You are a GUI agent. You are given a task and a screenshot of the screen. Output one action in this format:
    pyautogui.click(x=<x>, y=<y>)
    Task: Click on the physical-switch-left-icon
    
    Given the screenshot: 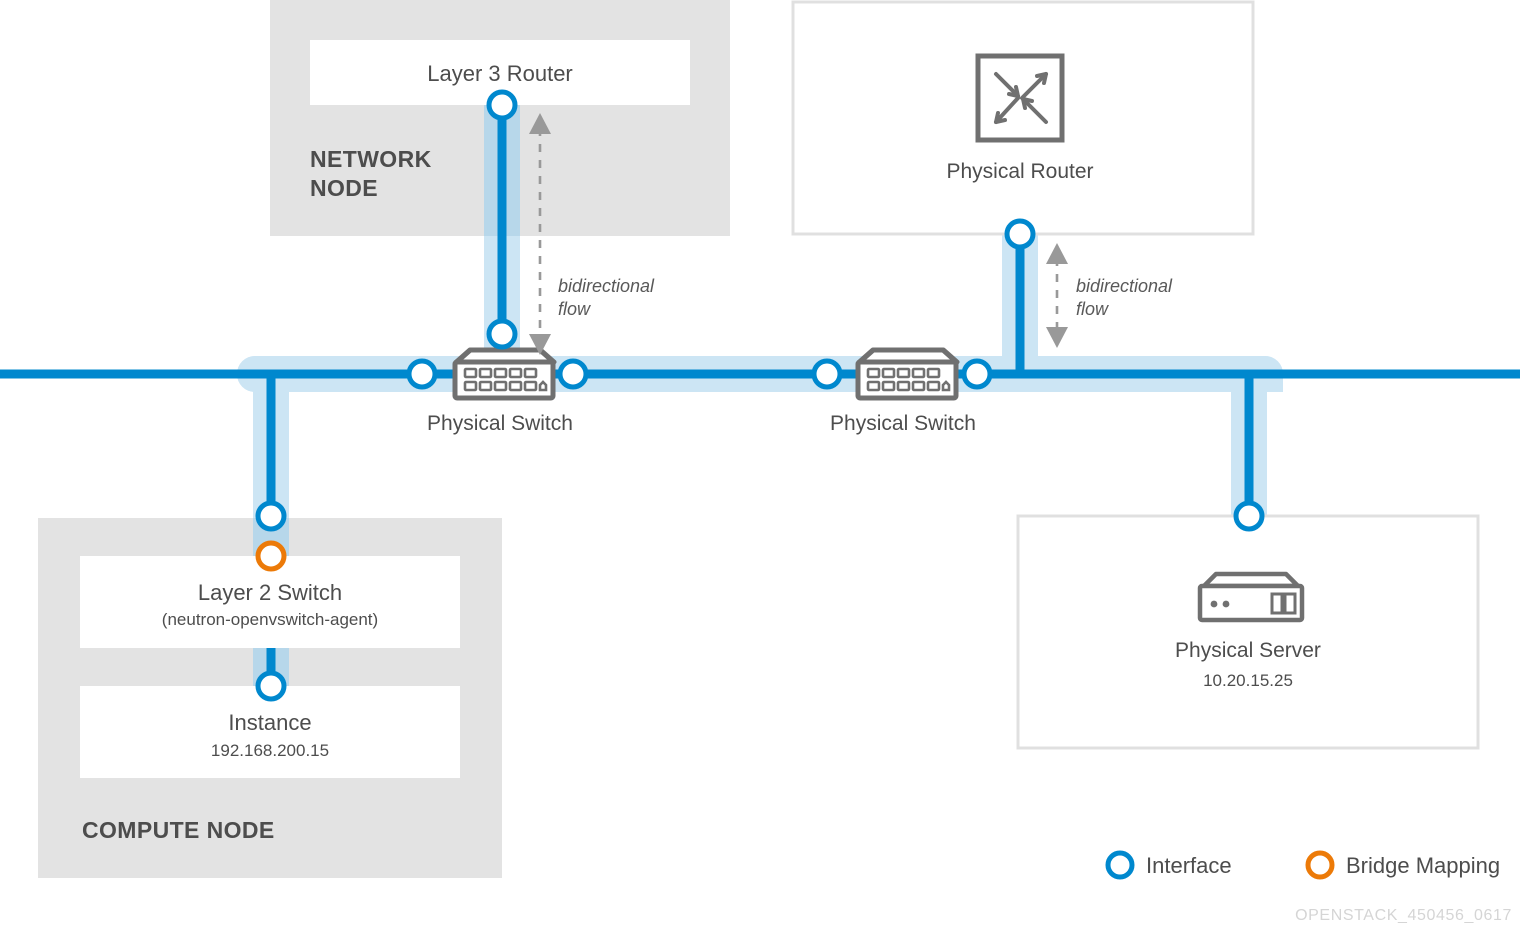 What is the action you would take?
    pyautogui.click(x=504, y=374)
    